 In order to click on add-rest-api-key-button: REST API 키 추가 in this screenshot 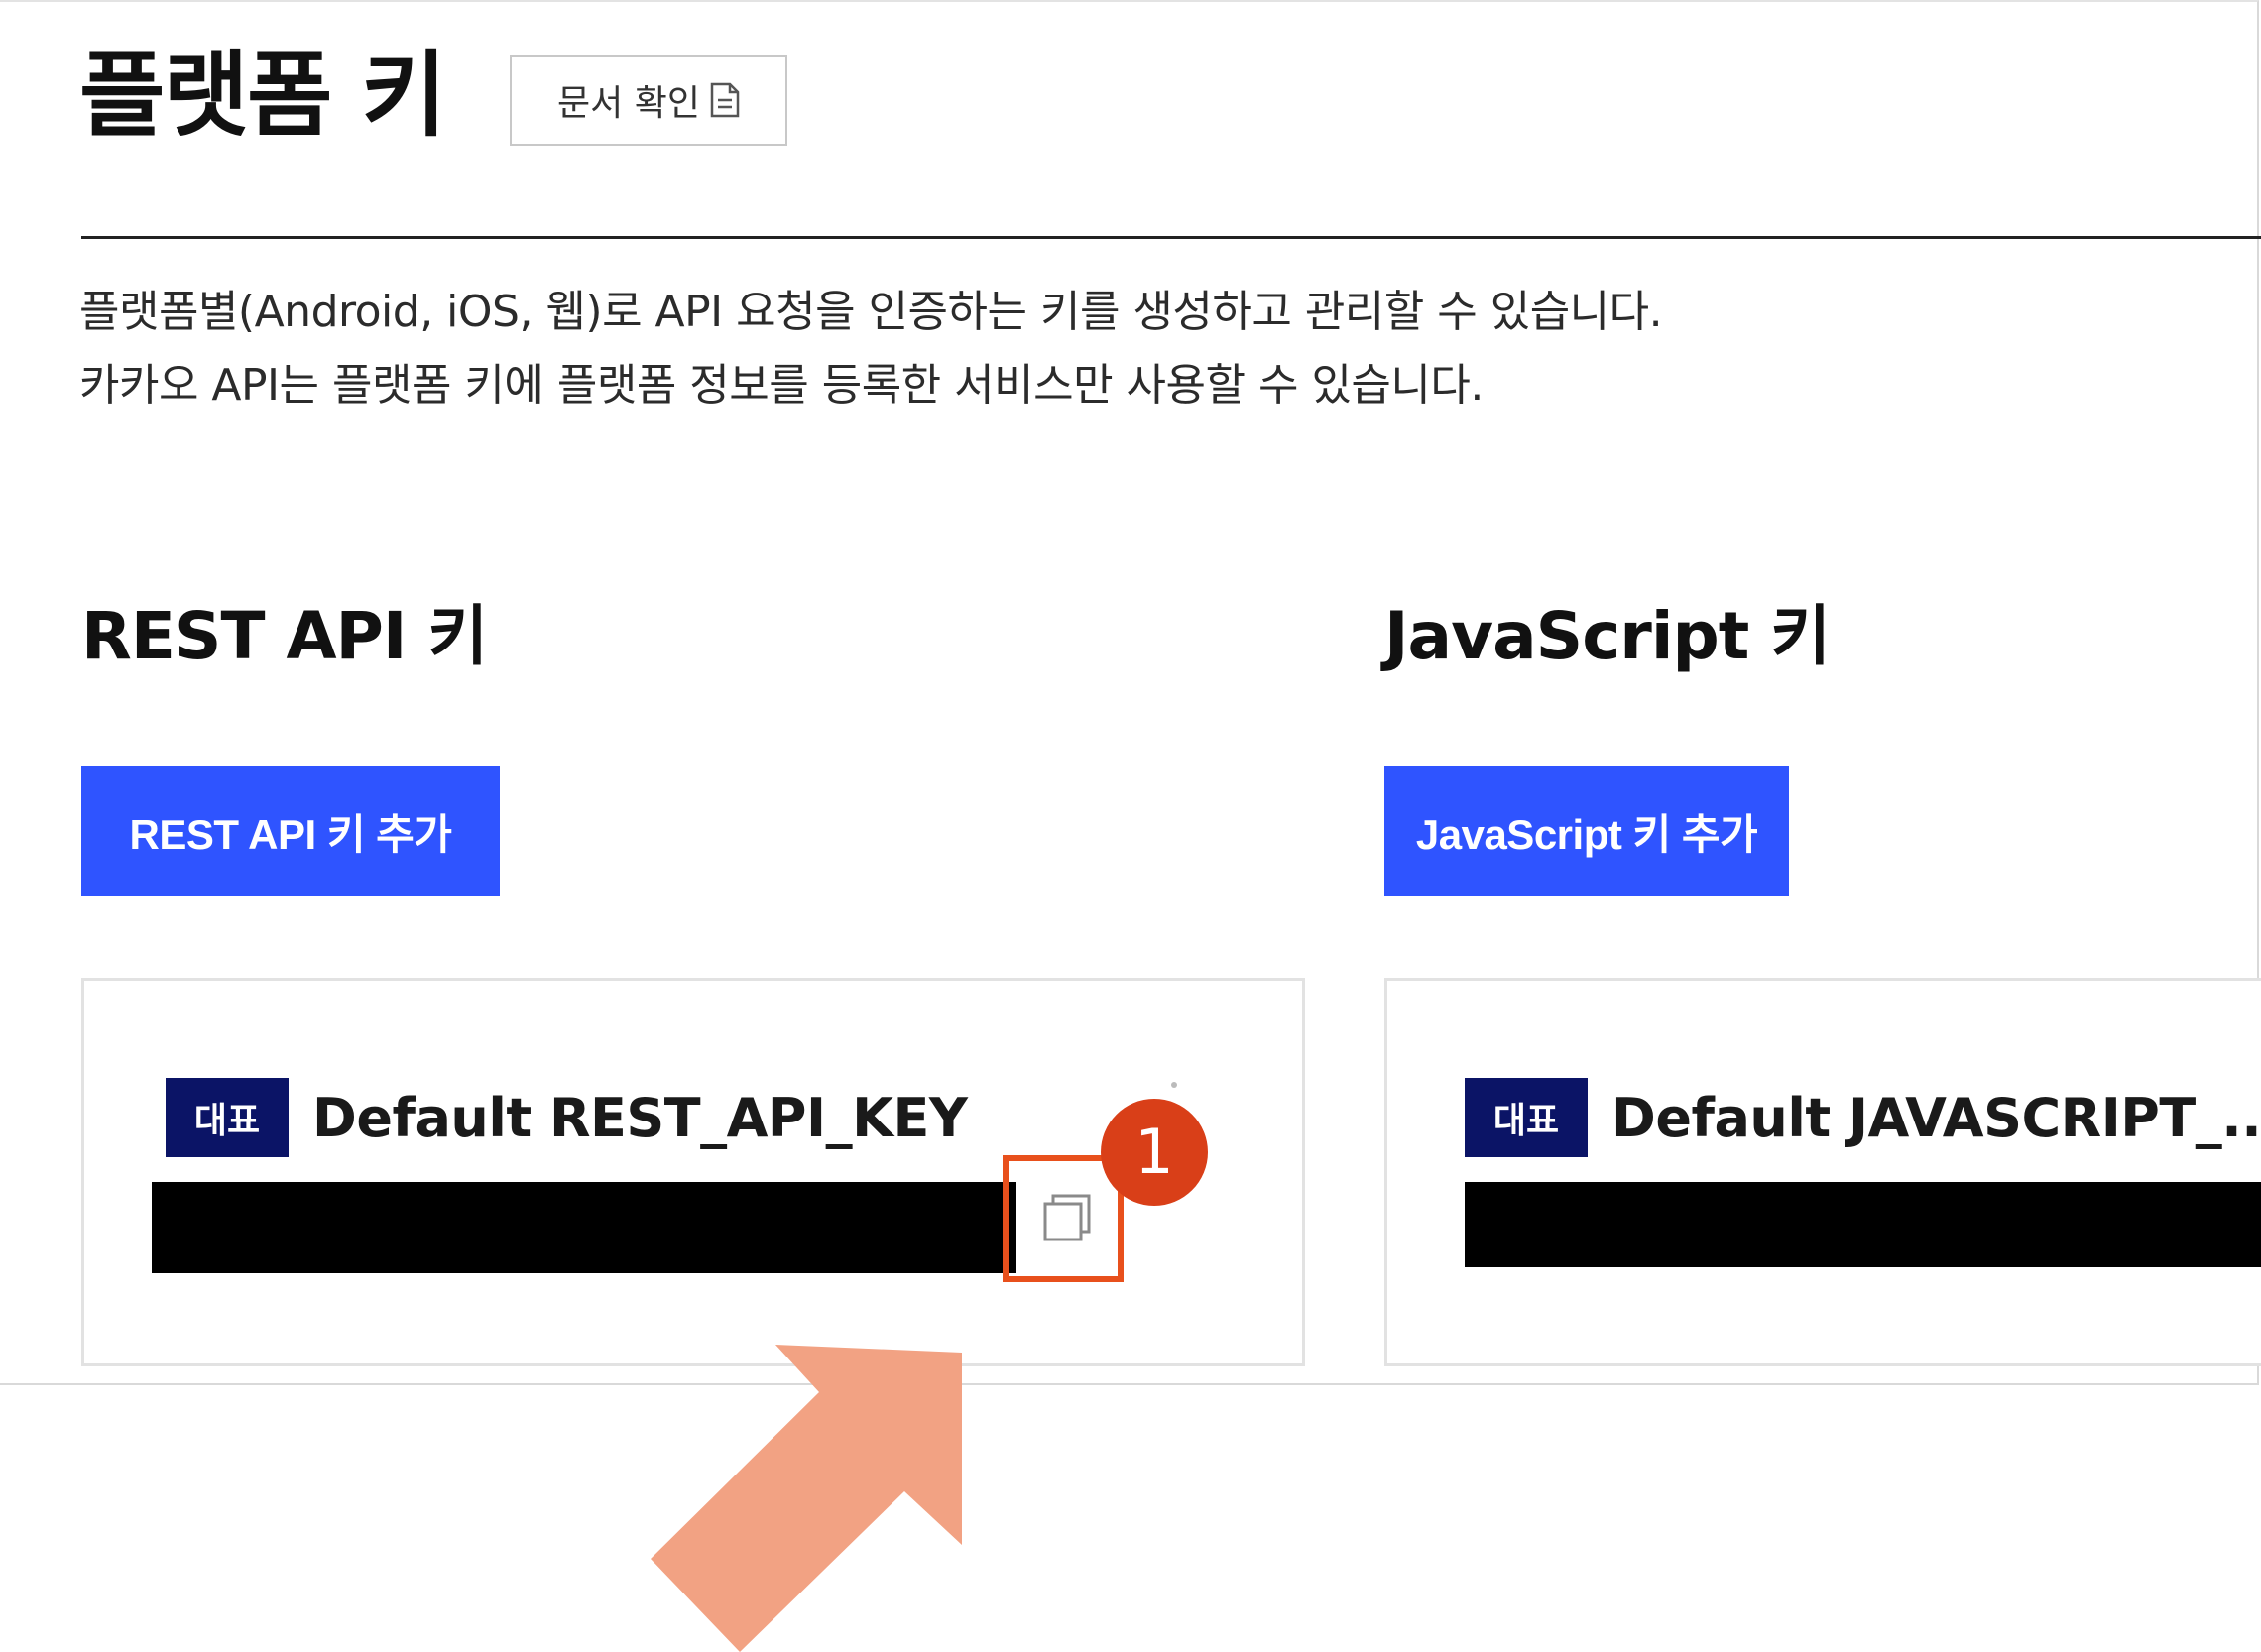, I will do `click(290, 831)`.